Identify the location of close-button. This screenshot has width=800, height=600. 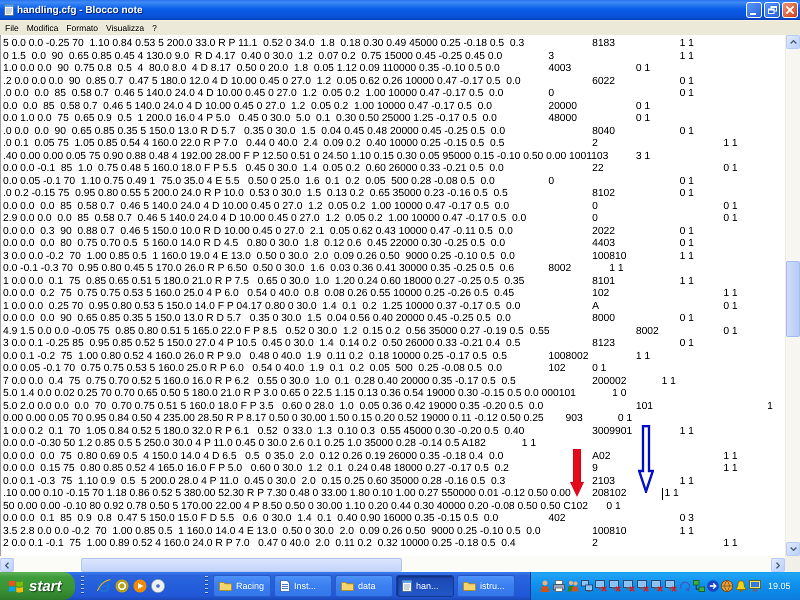
(790, 10).